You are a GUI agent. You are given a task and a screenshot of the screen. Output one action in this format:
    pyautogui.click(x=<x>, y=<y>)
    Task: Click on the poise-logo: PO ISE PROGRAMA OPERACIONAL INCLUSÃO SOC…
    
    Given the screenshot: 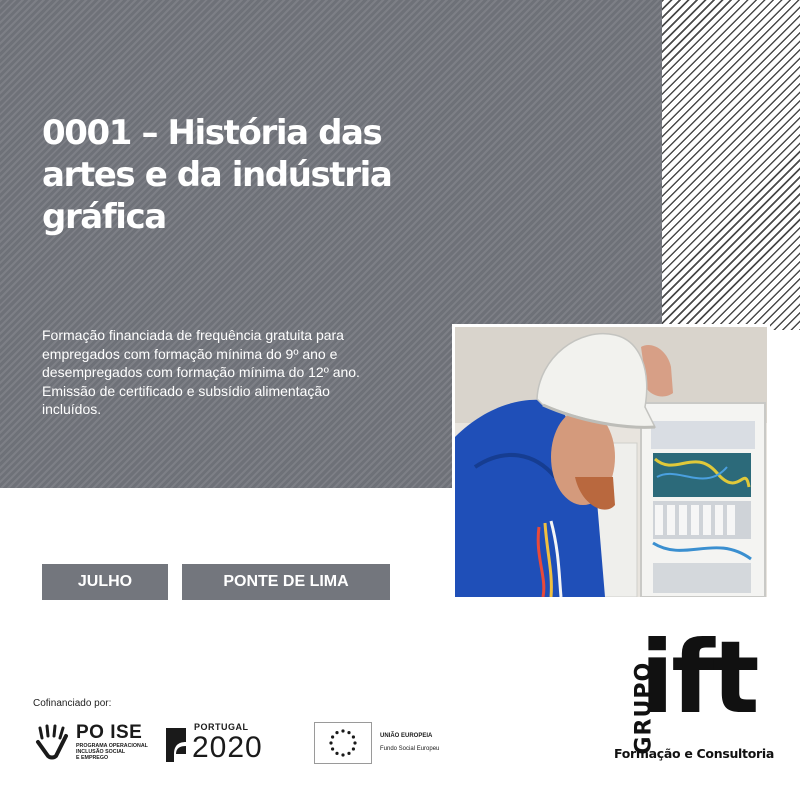 What is the action you would take?
    pyautogui.click(x=92, y=745)
    